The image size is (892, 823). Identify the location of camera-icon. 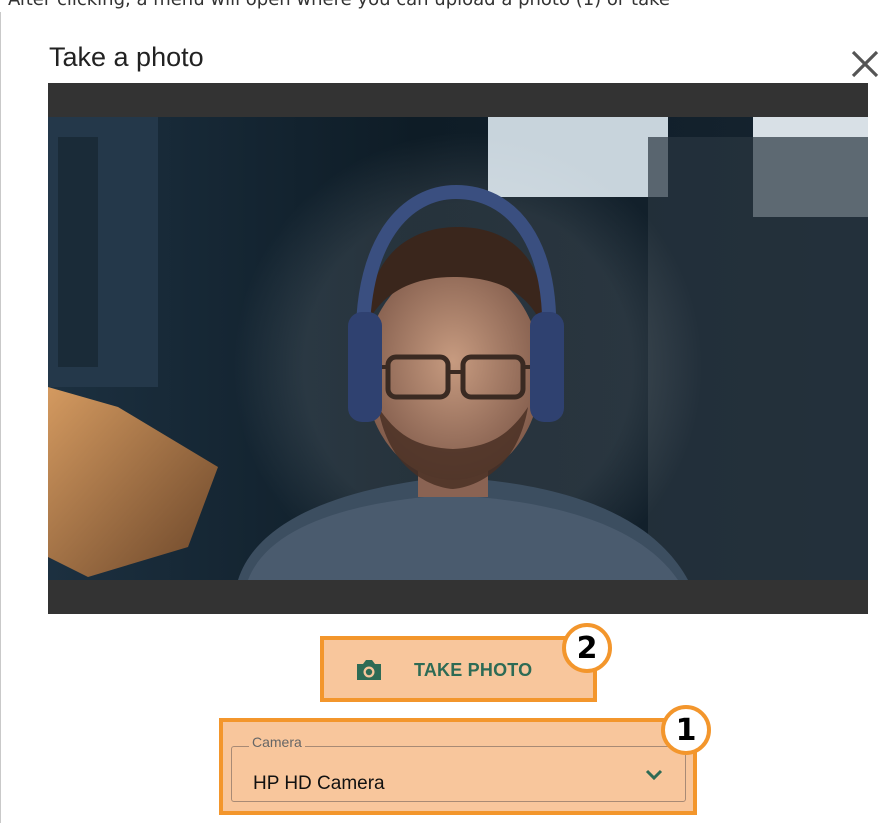
(369, 670).